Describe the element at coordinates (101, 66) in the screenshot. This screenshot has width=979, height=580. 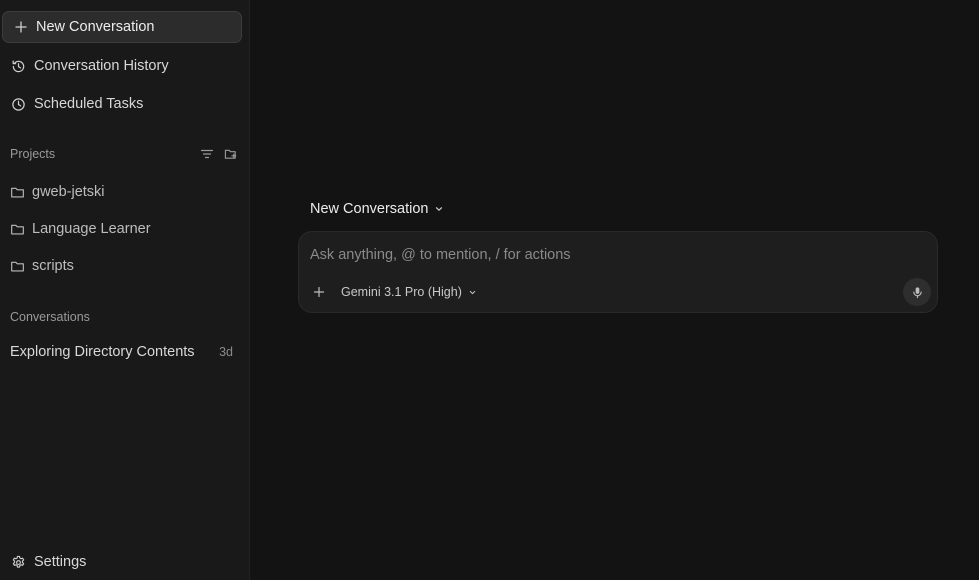
I see `nav-label: Conversation History` at that location.